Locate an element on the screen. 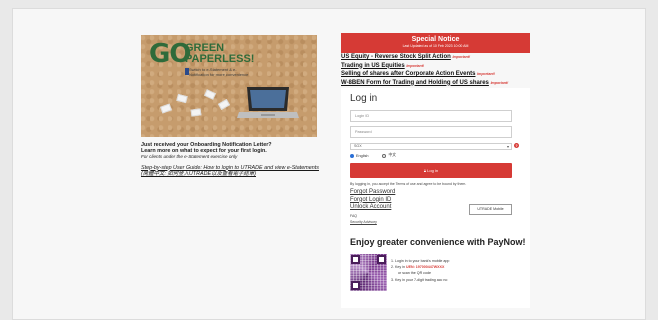 This screenshot has height=320, width=658. lang-english-label: English is located at coordinates (362, 155).